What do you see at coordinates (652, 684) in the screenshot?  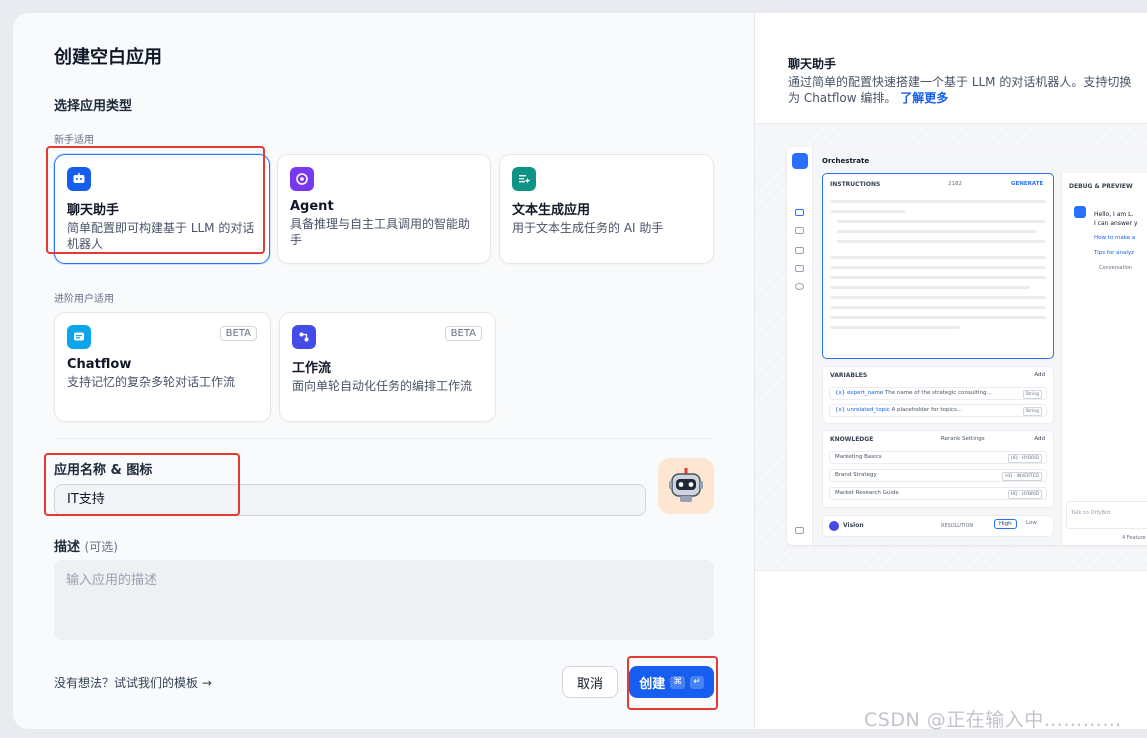 I see `create-button-label: 创建` at bounding box center [652, 684].